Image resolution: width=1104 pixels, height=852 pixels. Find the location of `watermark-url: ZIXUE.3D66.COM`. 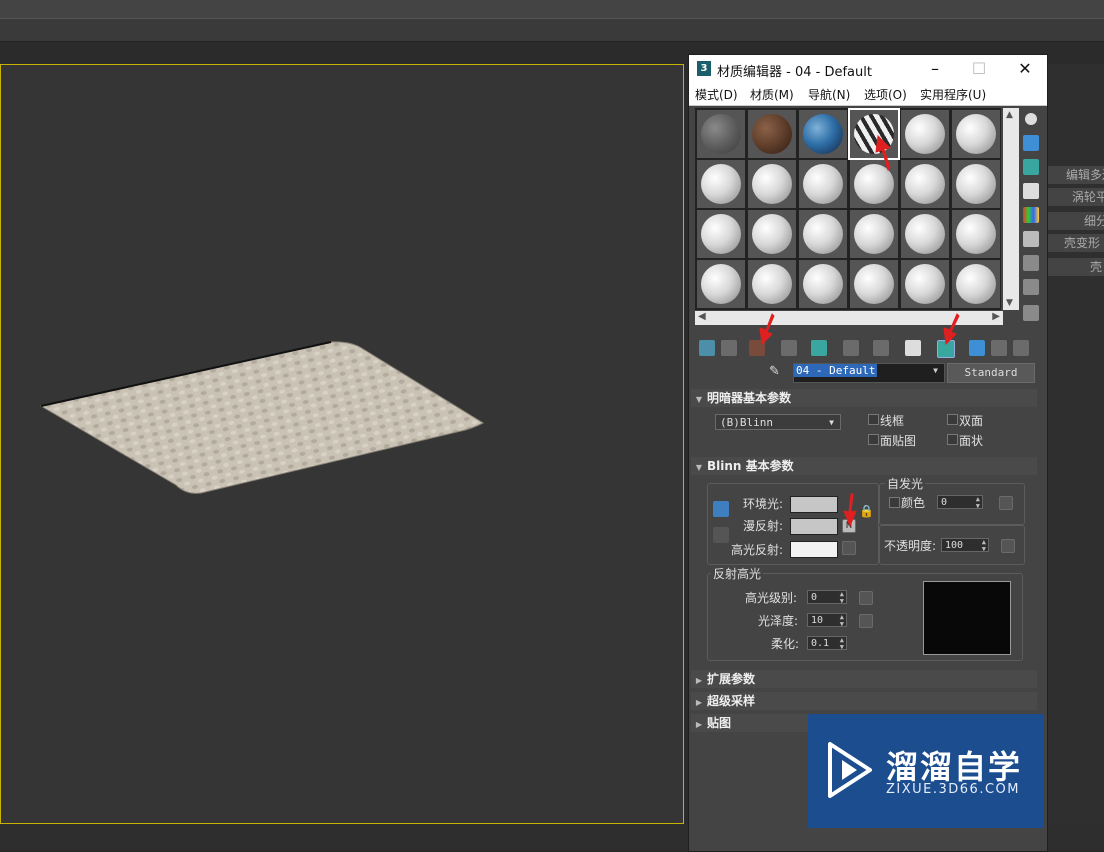

watermark-url: ZIXUE.3D66.COM is located at coordinates (953, 789).